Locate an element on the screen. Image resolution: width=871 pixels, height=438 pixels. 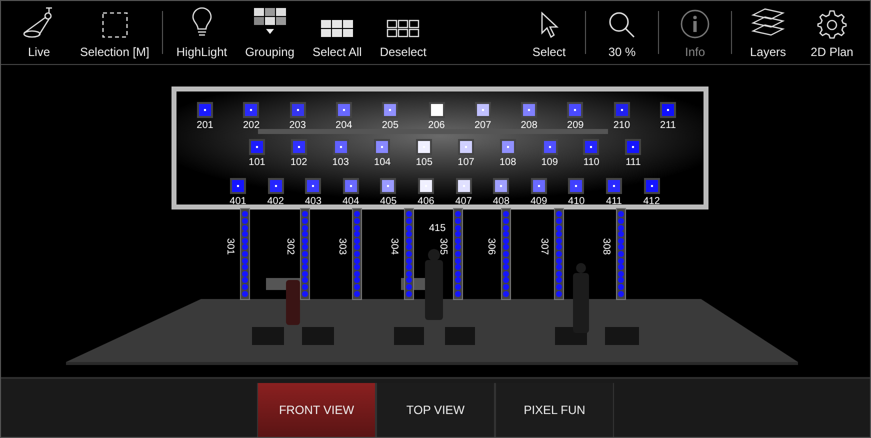
fixture-number: 207 is located at coordinates (482, 125).